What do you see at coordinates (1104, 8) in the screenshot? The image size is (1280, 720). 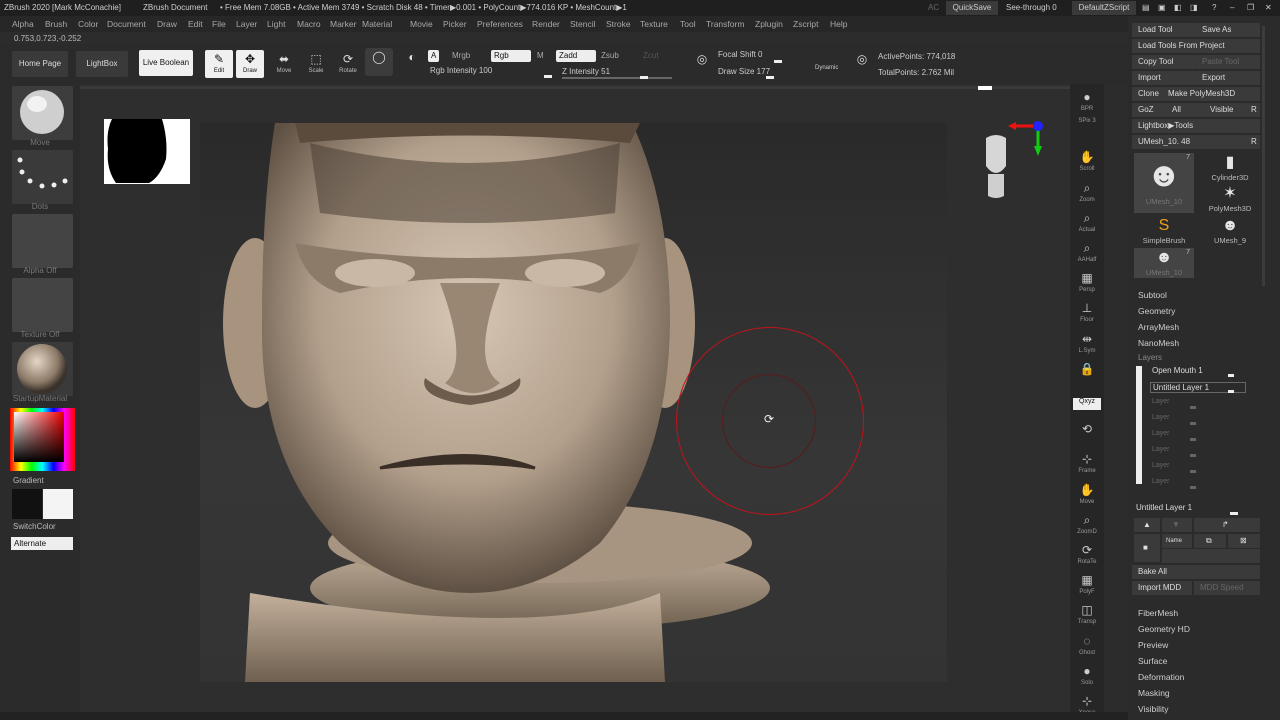 I see `default-zscript-button: DefaultZScript` at bounding box center [1104, 8].